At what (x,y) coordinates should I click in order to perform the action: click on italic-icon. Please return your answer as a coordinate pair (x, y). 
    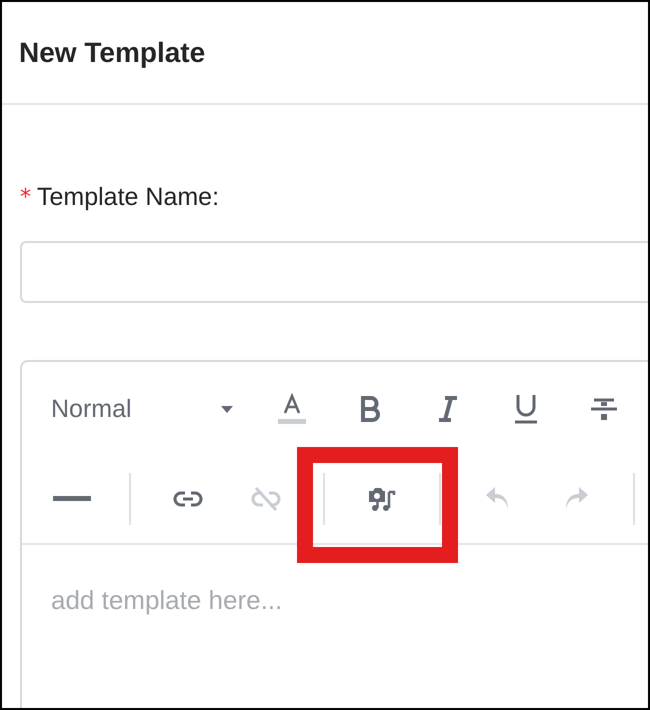
    Looking at the image, I should click on (448, 409).